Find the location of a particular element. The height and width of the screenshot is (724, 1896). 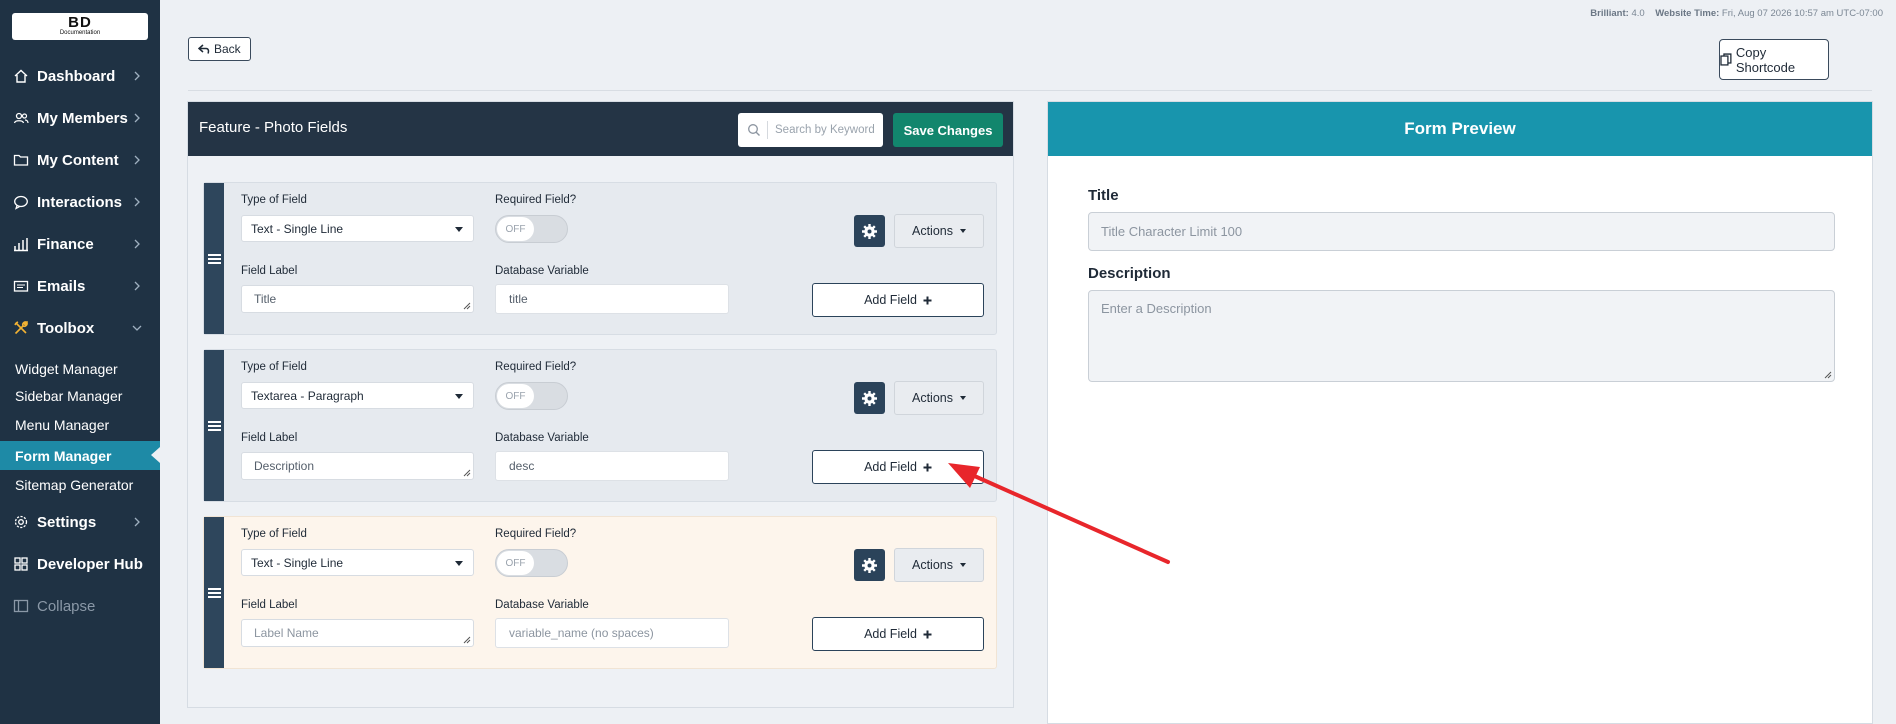

field-label-input: Description is located at coordinates (357, 466).